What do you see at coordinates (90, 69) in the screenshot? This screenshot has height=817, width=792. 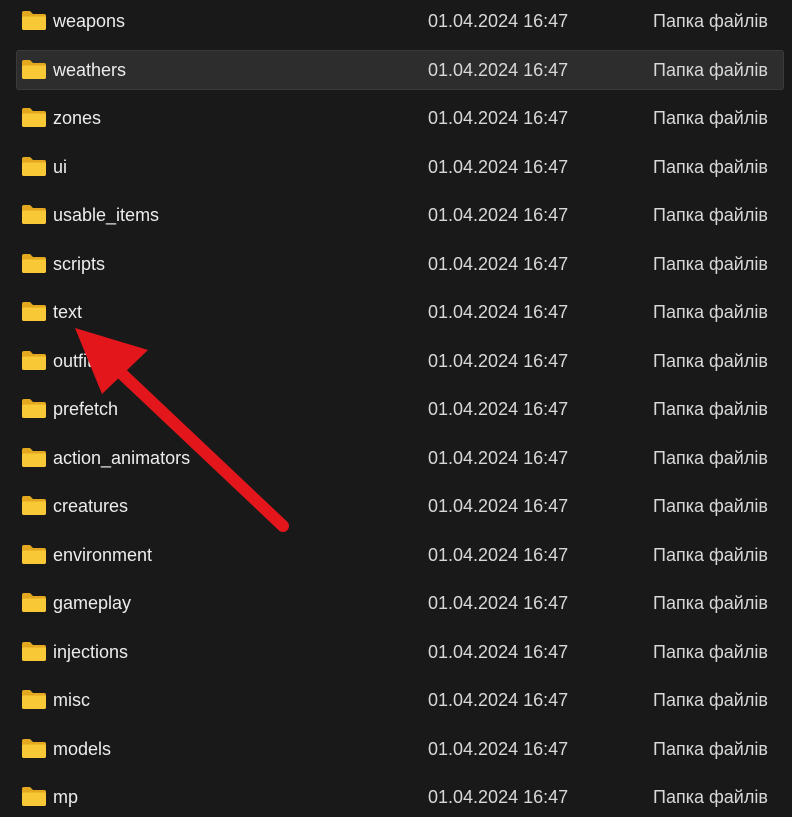 I see `file-name: weathers` at bounding box center [90, 69].